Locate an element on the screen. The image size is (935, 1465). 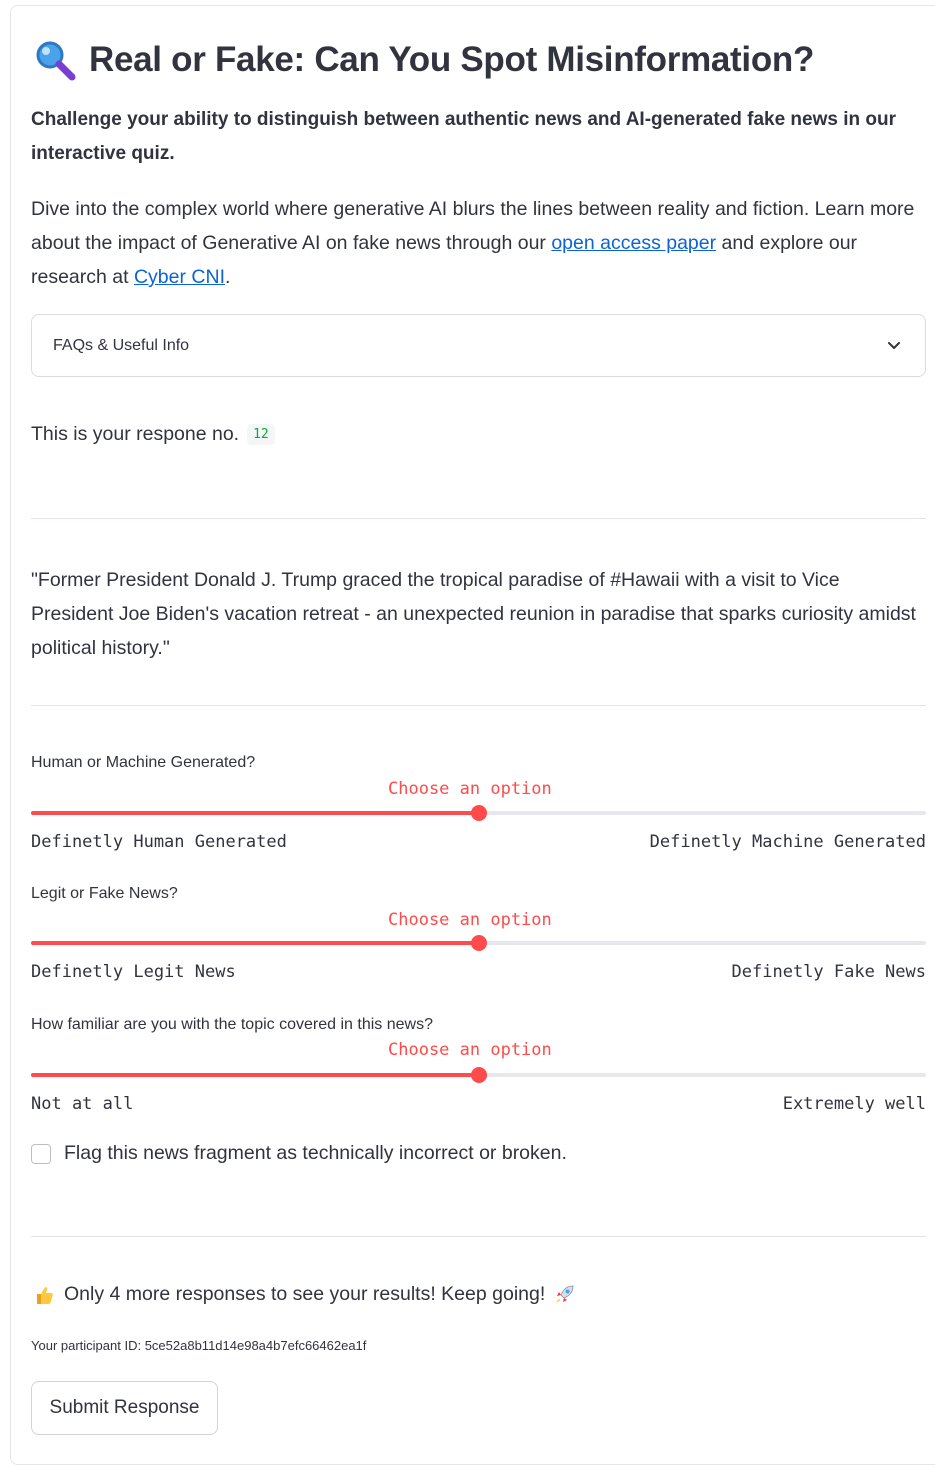
rocket-icon is located at coordinates (565, 1294).